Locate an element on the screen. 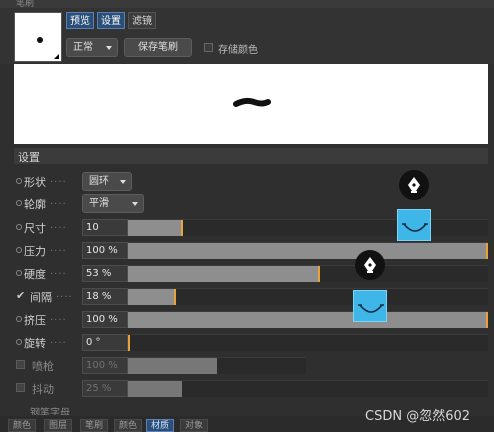  tab-color-2: 颜色 is located at coordinates (128, 425).